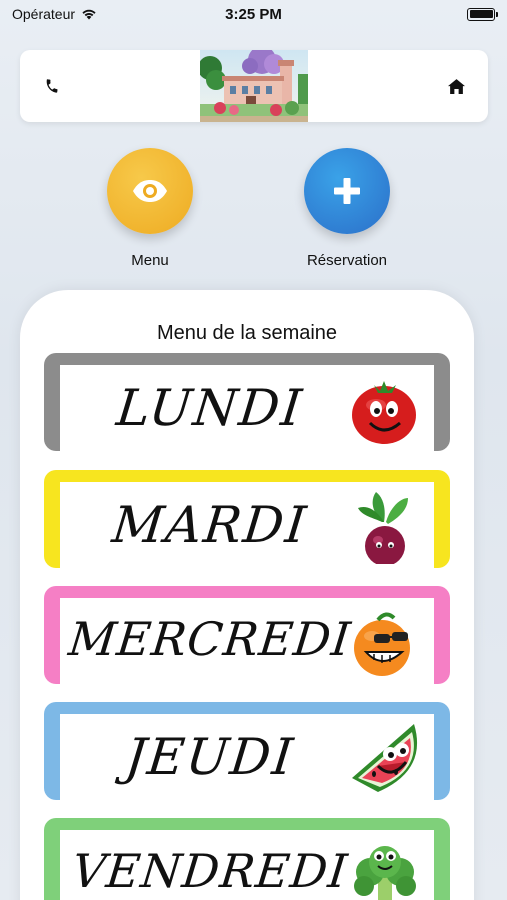  I want to click on battery-level, so click(481, 14).